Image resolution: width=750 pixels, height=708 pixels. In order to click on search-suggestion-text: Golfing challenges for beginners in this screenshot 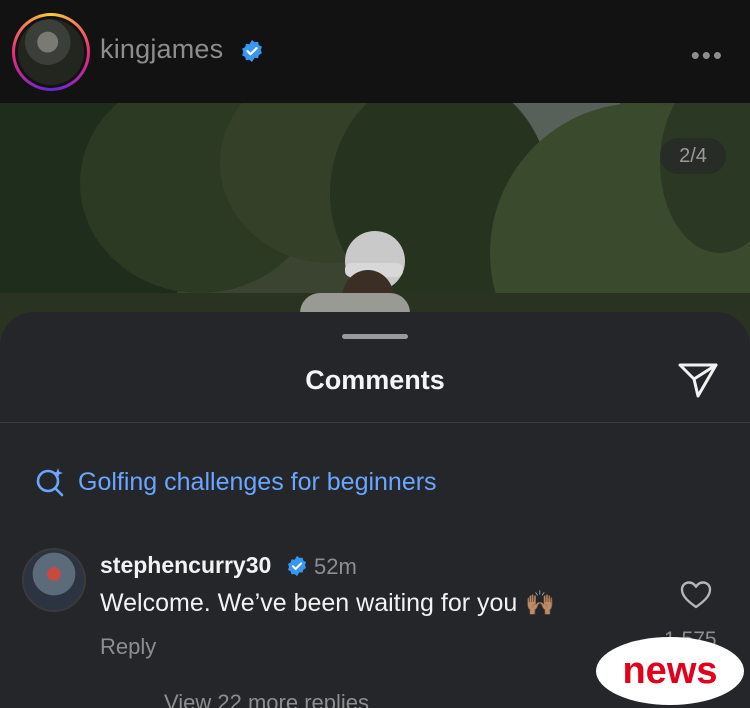, I will do `click(257, 481)`.